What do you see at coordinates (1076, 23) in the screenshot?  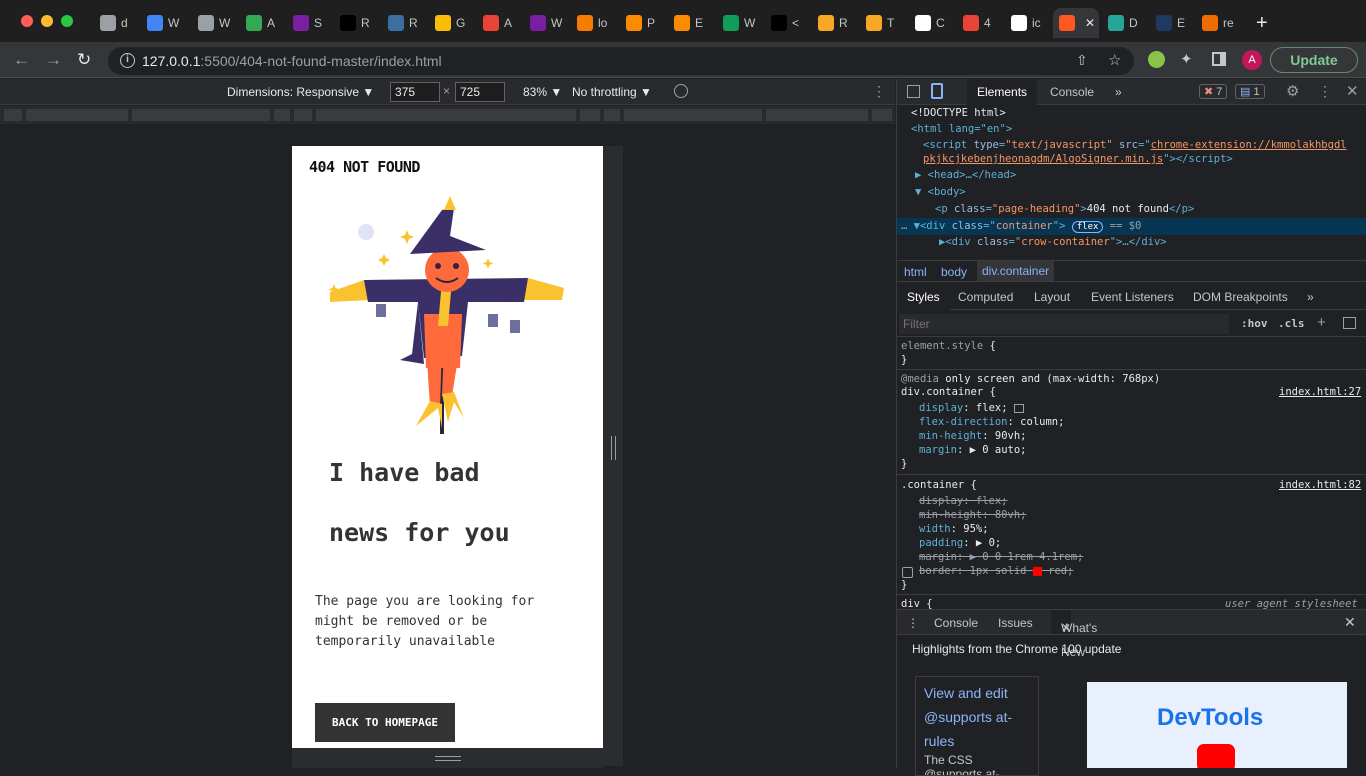 I see `browser-tab: ✕` at bounding box center [1076, 23].